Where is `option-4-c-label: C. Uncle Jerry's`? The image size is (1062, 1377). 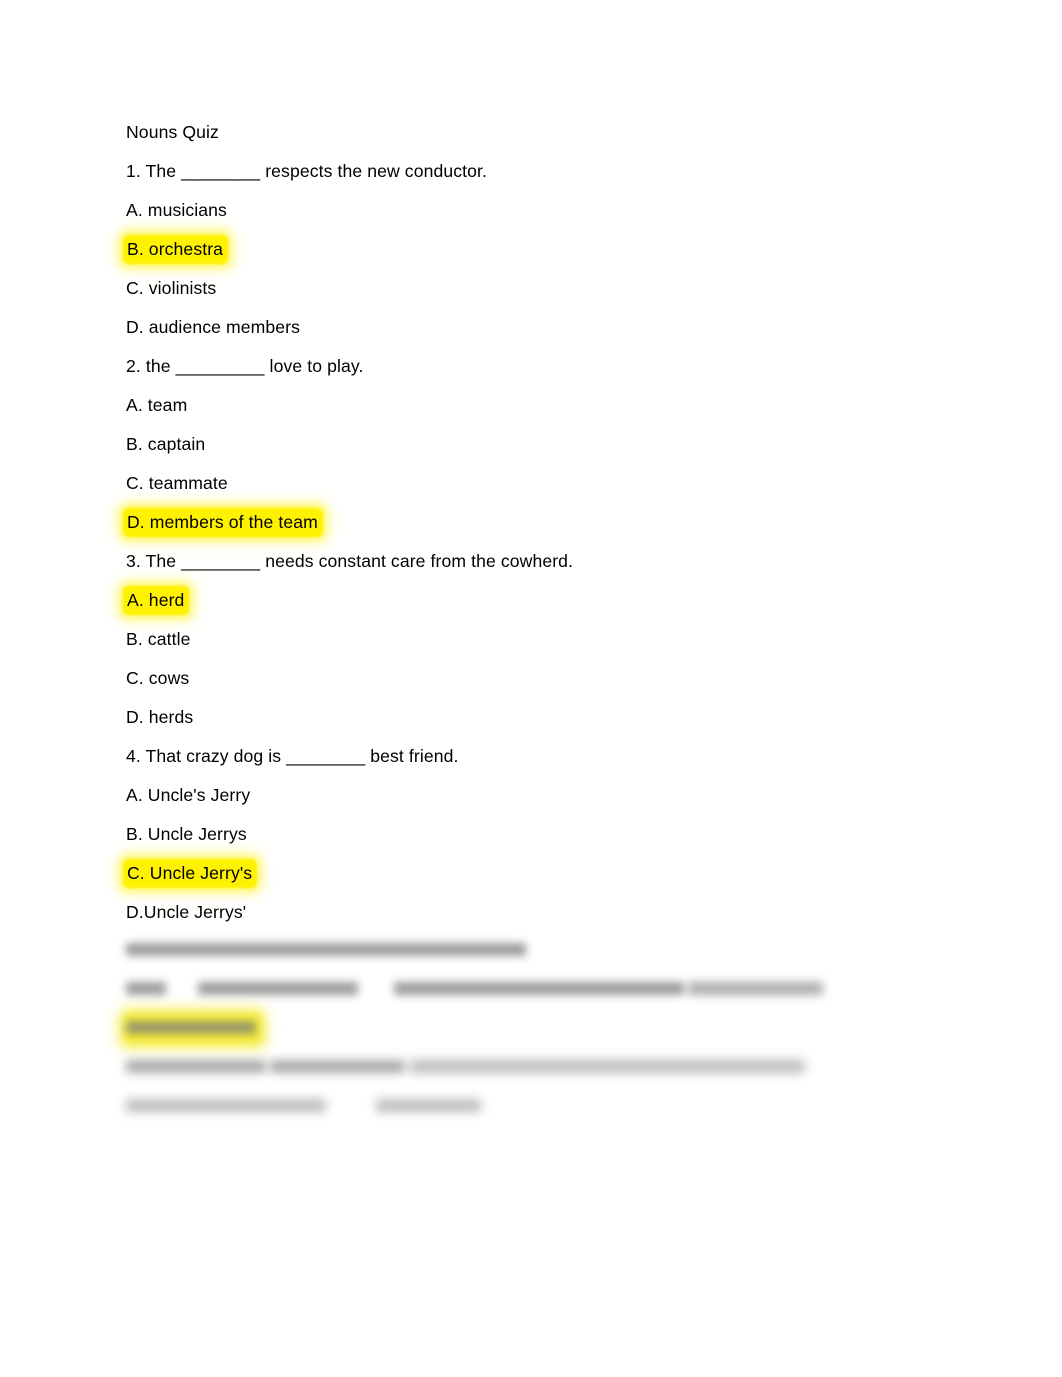 option-4-c-label: C. Uncle Jerry's is located at coordinates (190, 873).